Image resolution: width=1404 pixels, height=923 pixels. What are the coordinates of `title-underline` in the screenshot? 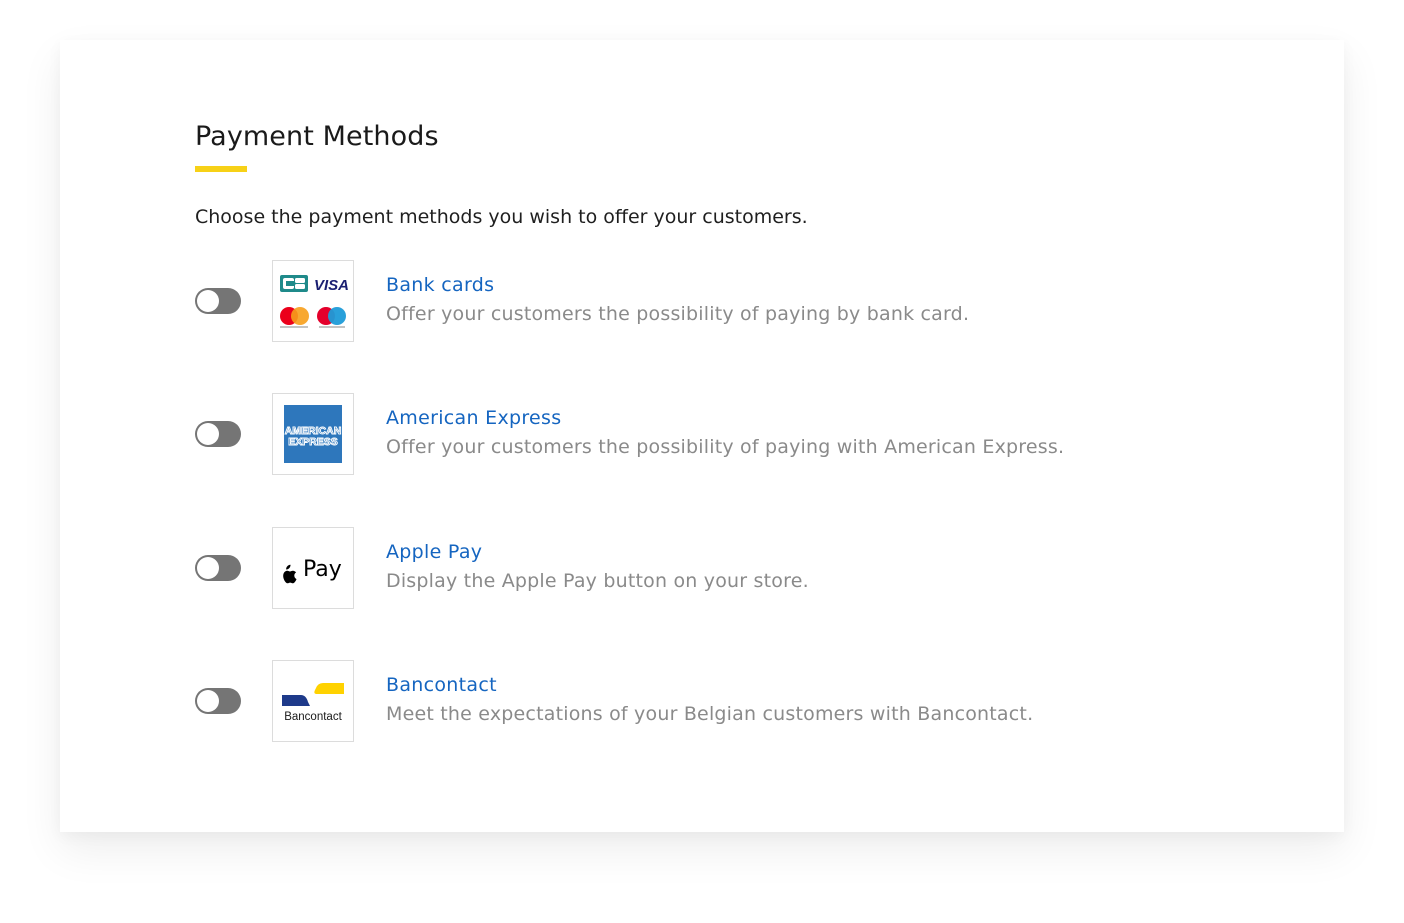 It's located at (221, 169).